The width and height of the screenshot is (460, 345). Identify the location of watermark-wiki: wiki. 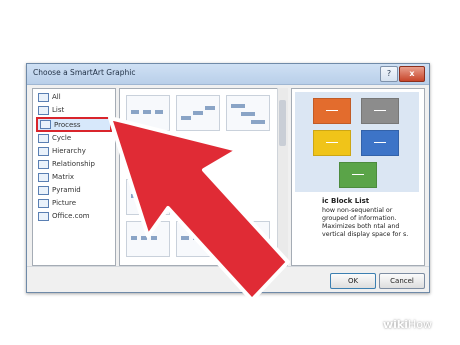
(396, 324).